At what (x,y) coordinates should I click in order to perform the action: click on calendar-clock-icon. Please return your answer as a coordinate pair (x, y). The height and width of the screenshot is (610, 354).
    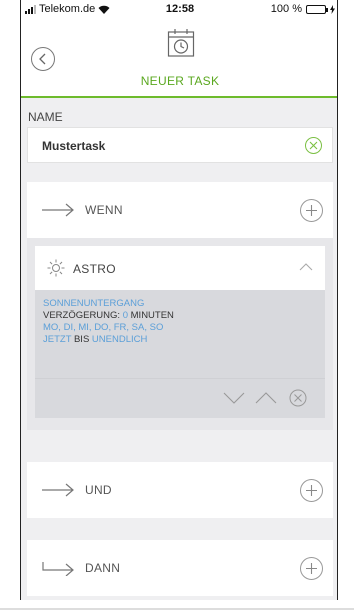
    Looking at the image, I should click on (181, 43).